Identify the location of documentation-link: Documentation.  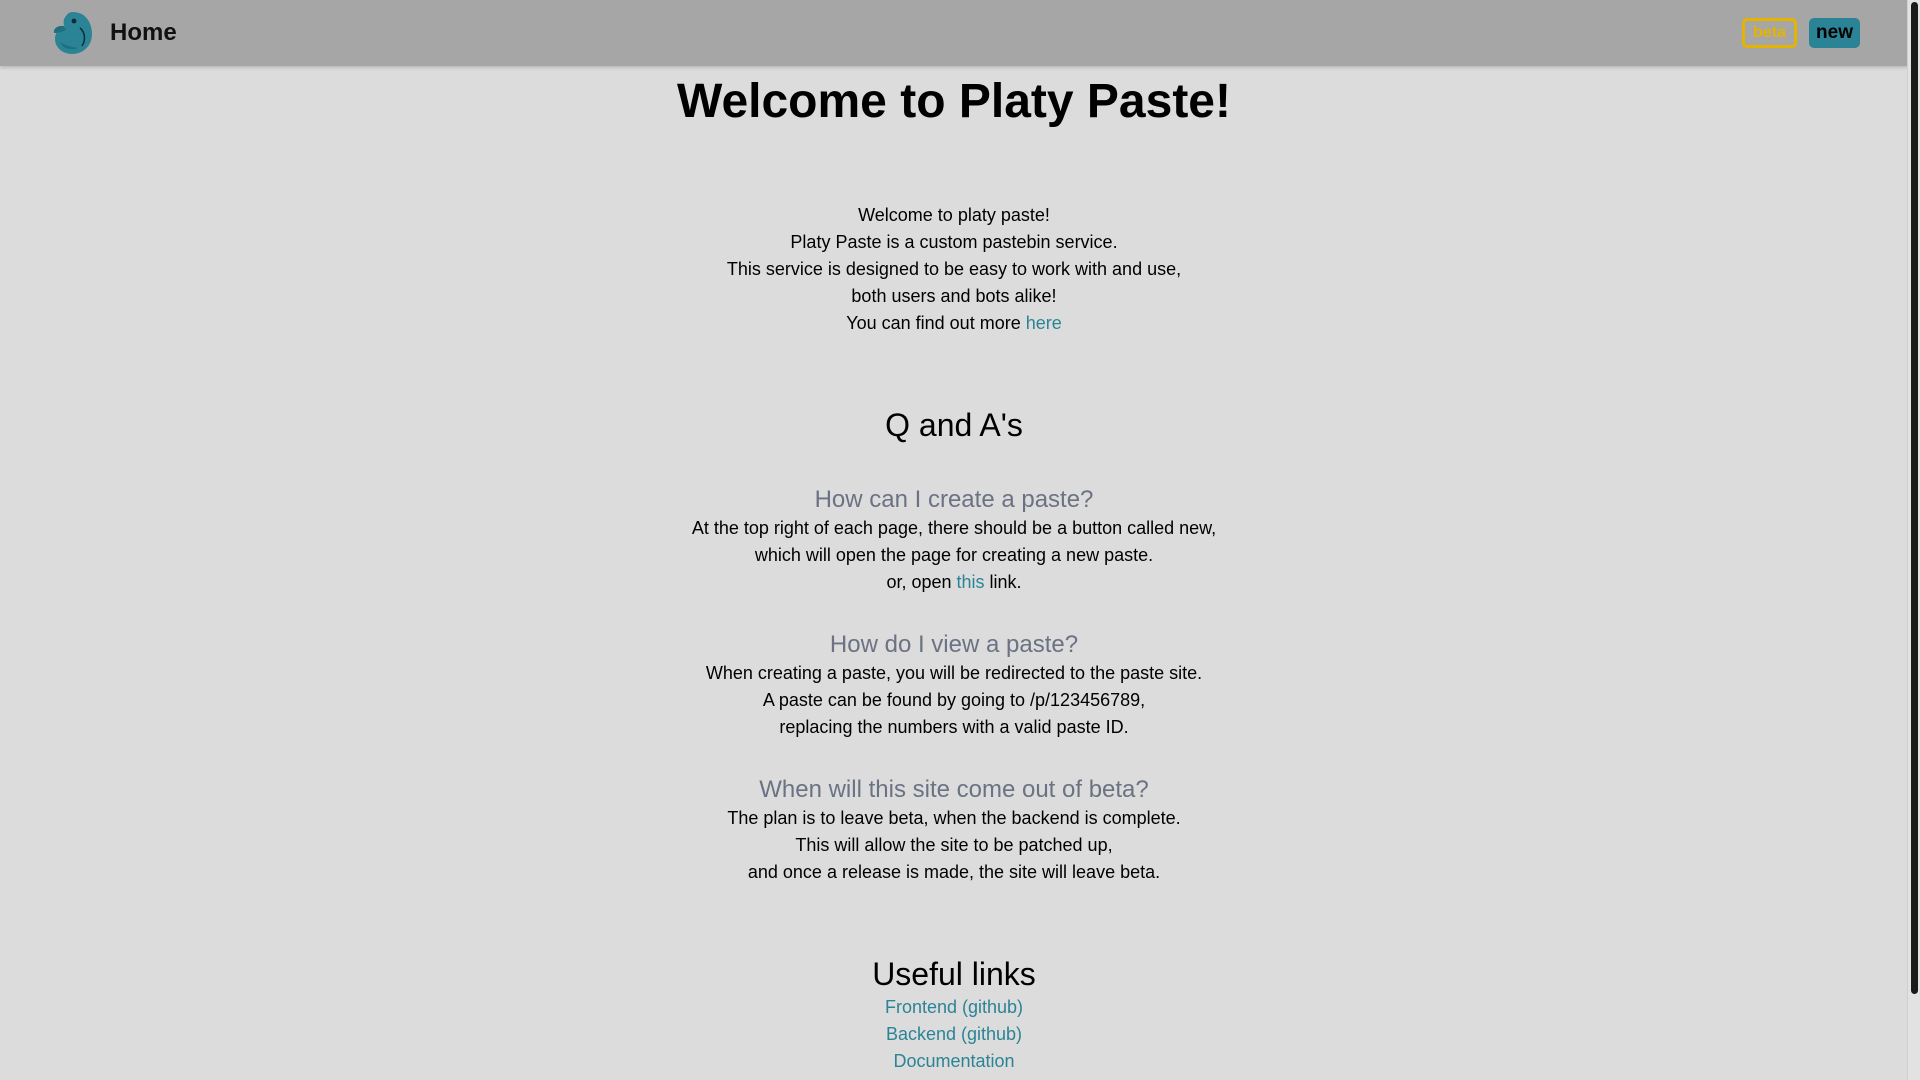
(954, 1061).